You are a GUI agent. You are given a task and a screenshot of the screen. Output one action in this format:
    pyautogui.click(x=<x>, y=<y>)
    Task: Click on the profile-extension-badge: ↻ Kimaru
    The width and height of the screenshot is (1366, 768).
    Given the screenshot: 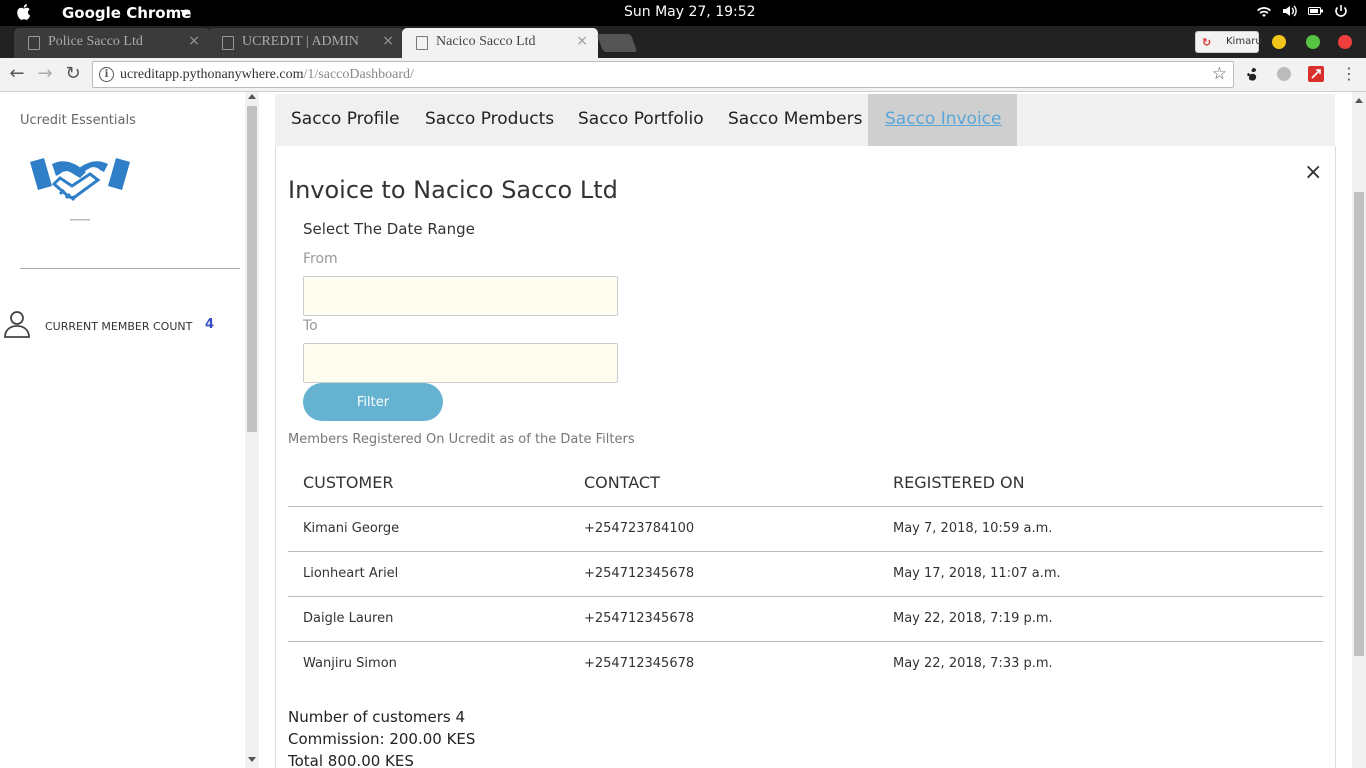 What is the action you would take?
    pyautogui.click(x=1228, y=42)
    